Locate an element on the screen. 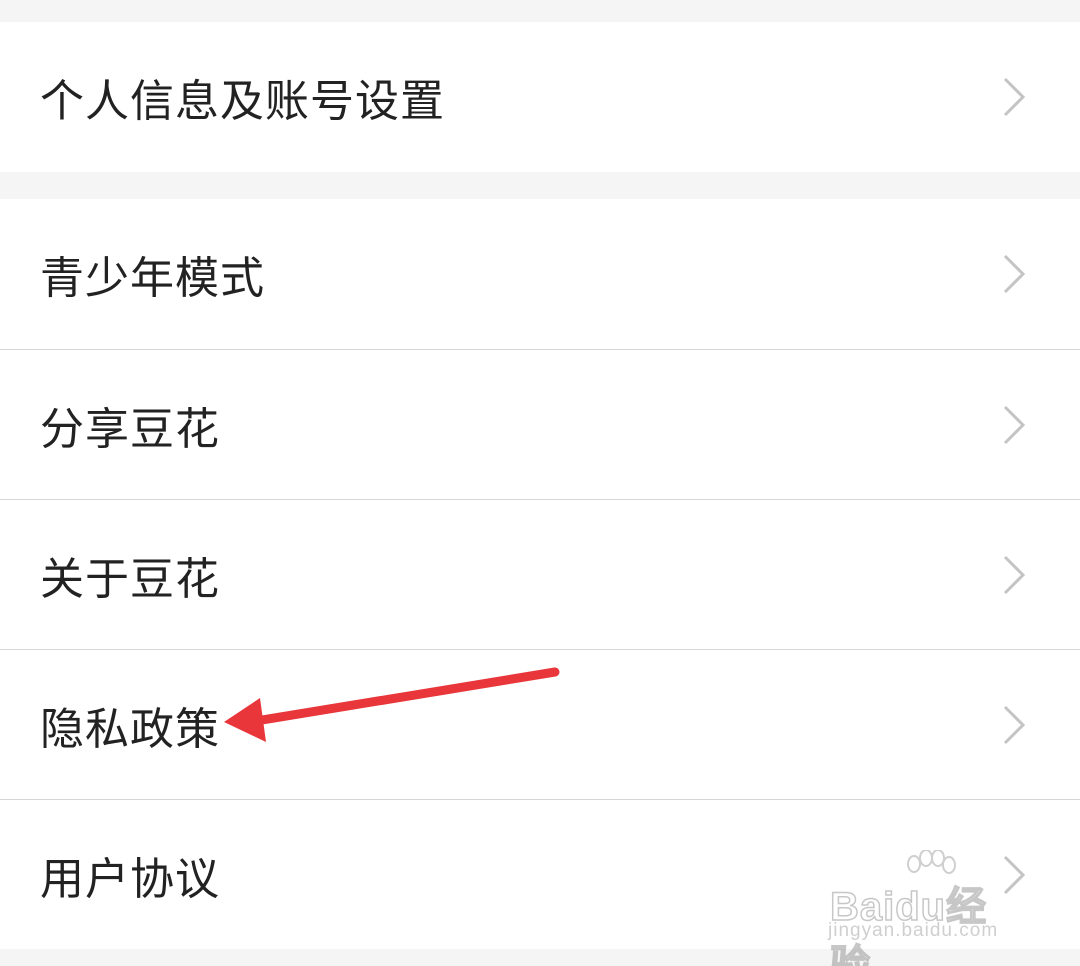 This screenshot has height=966, width=1080. settings-item-label: 隐私政策 is located at coordinates (130, 729).